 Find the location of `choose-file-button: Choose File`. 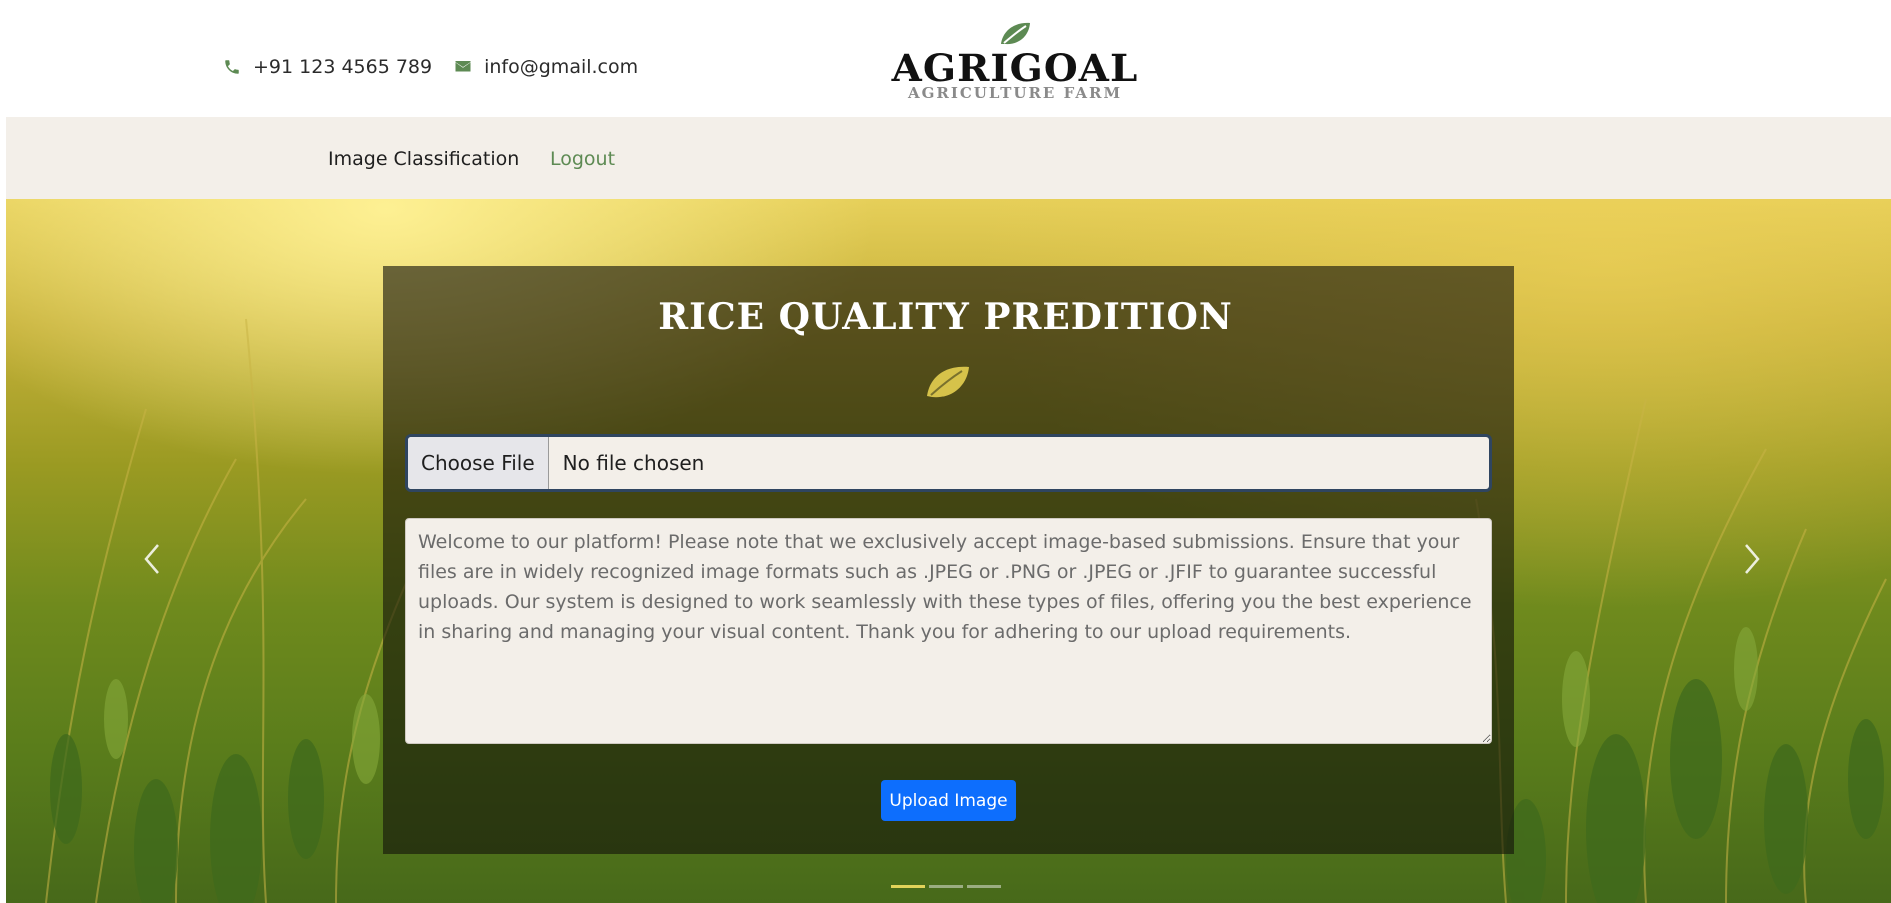

choose-file-button: Choose File is located at coordinates (478, 463).